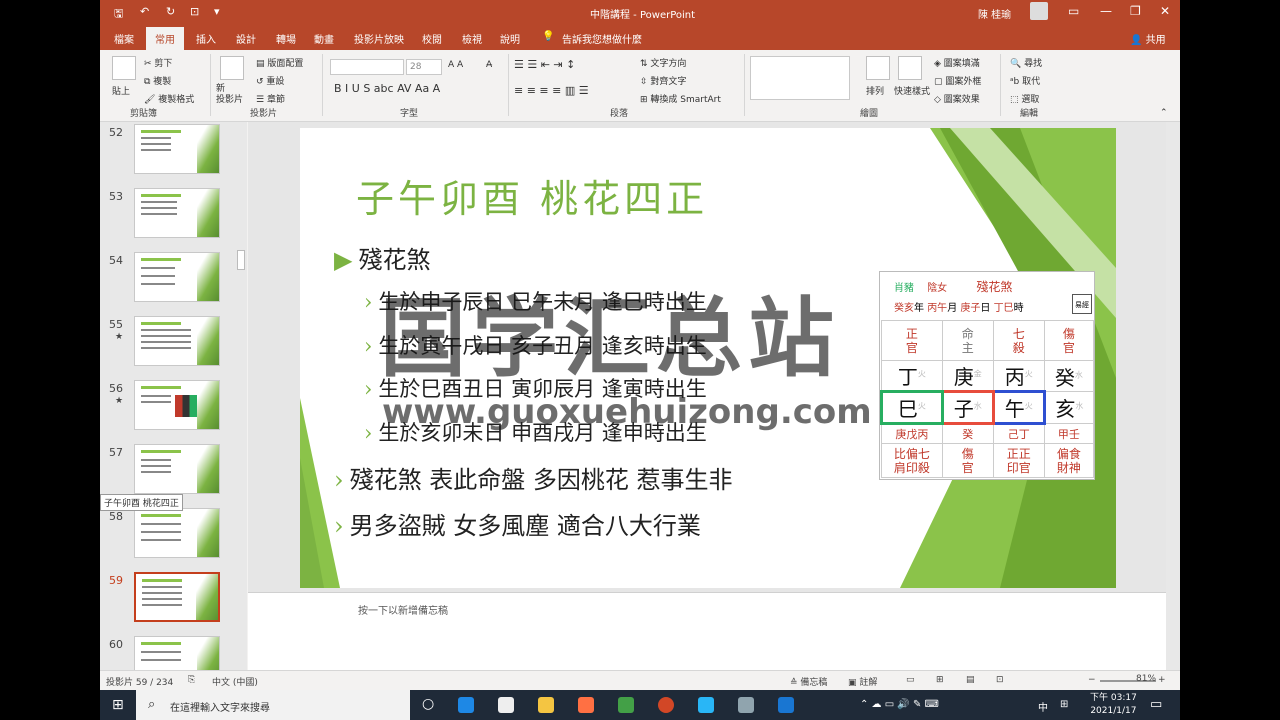 Image resolution: width=1280 pixels, height=720 pixels. What do you see at coordinates (532, 195) in the screenshot?
I see `slide-title: 子午卯酉 桃花四正` at bounding box center [532, 195].